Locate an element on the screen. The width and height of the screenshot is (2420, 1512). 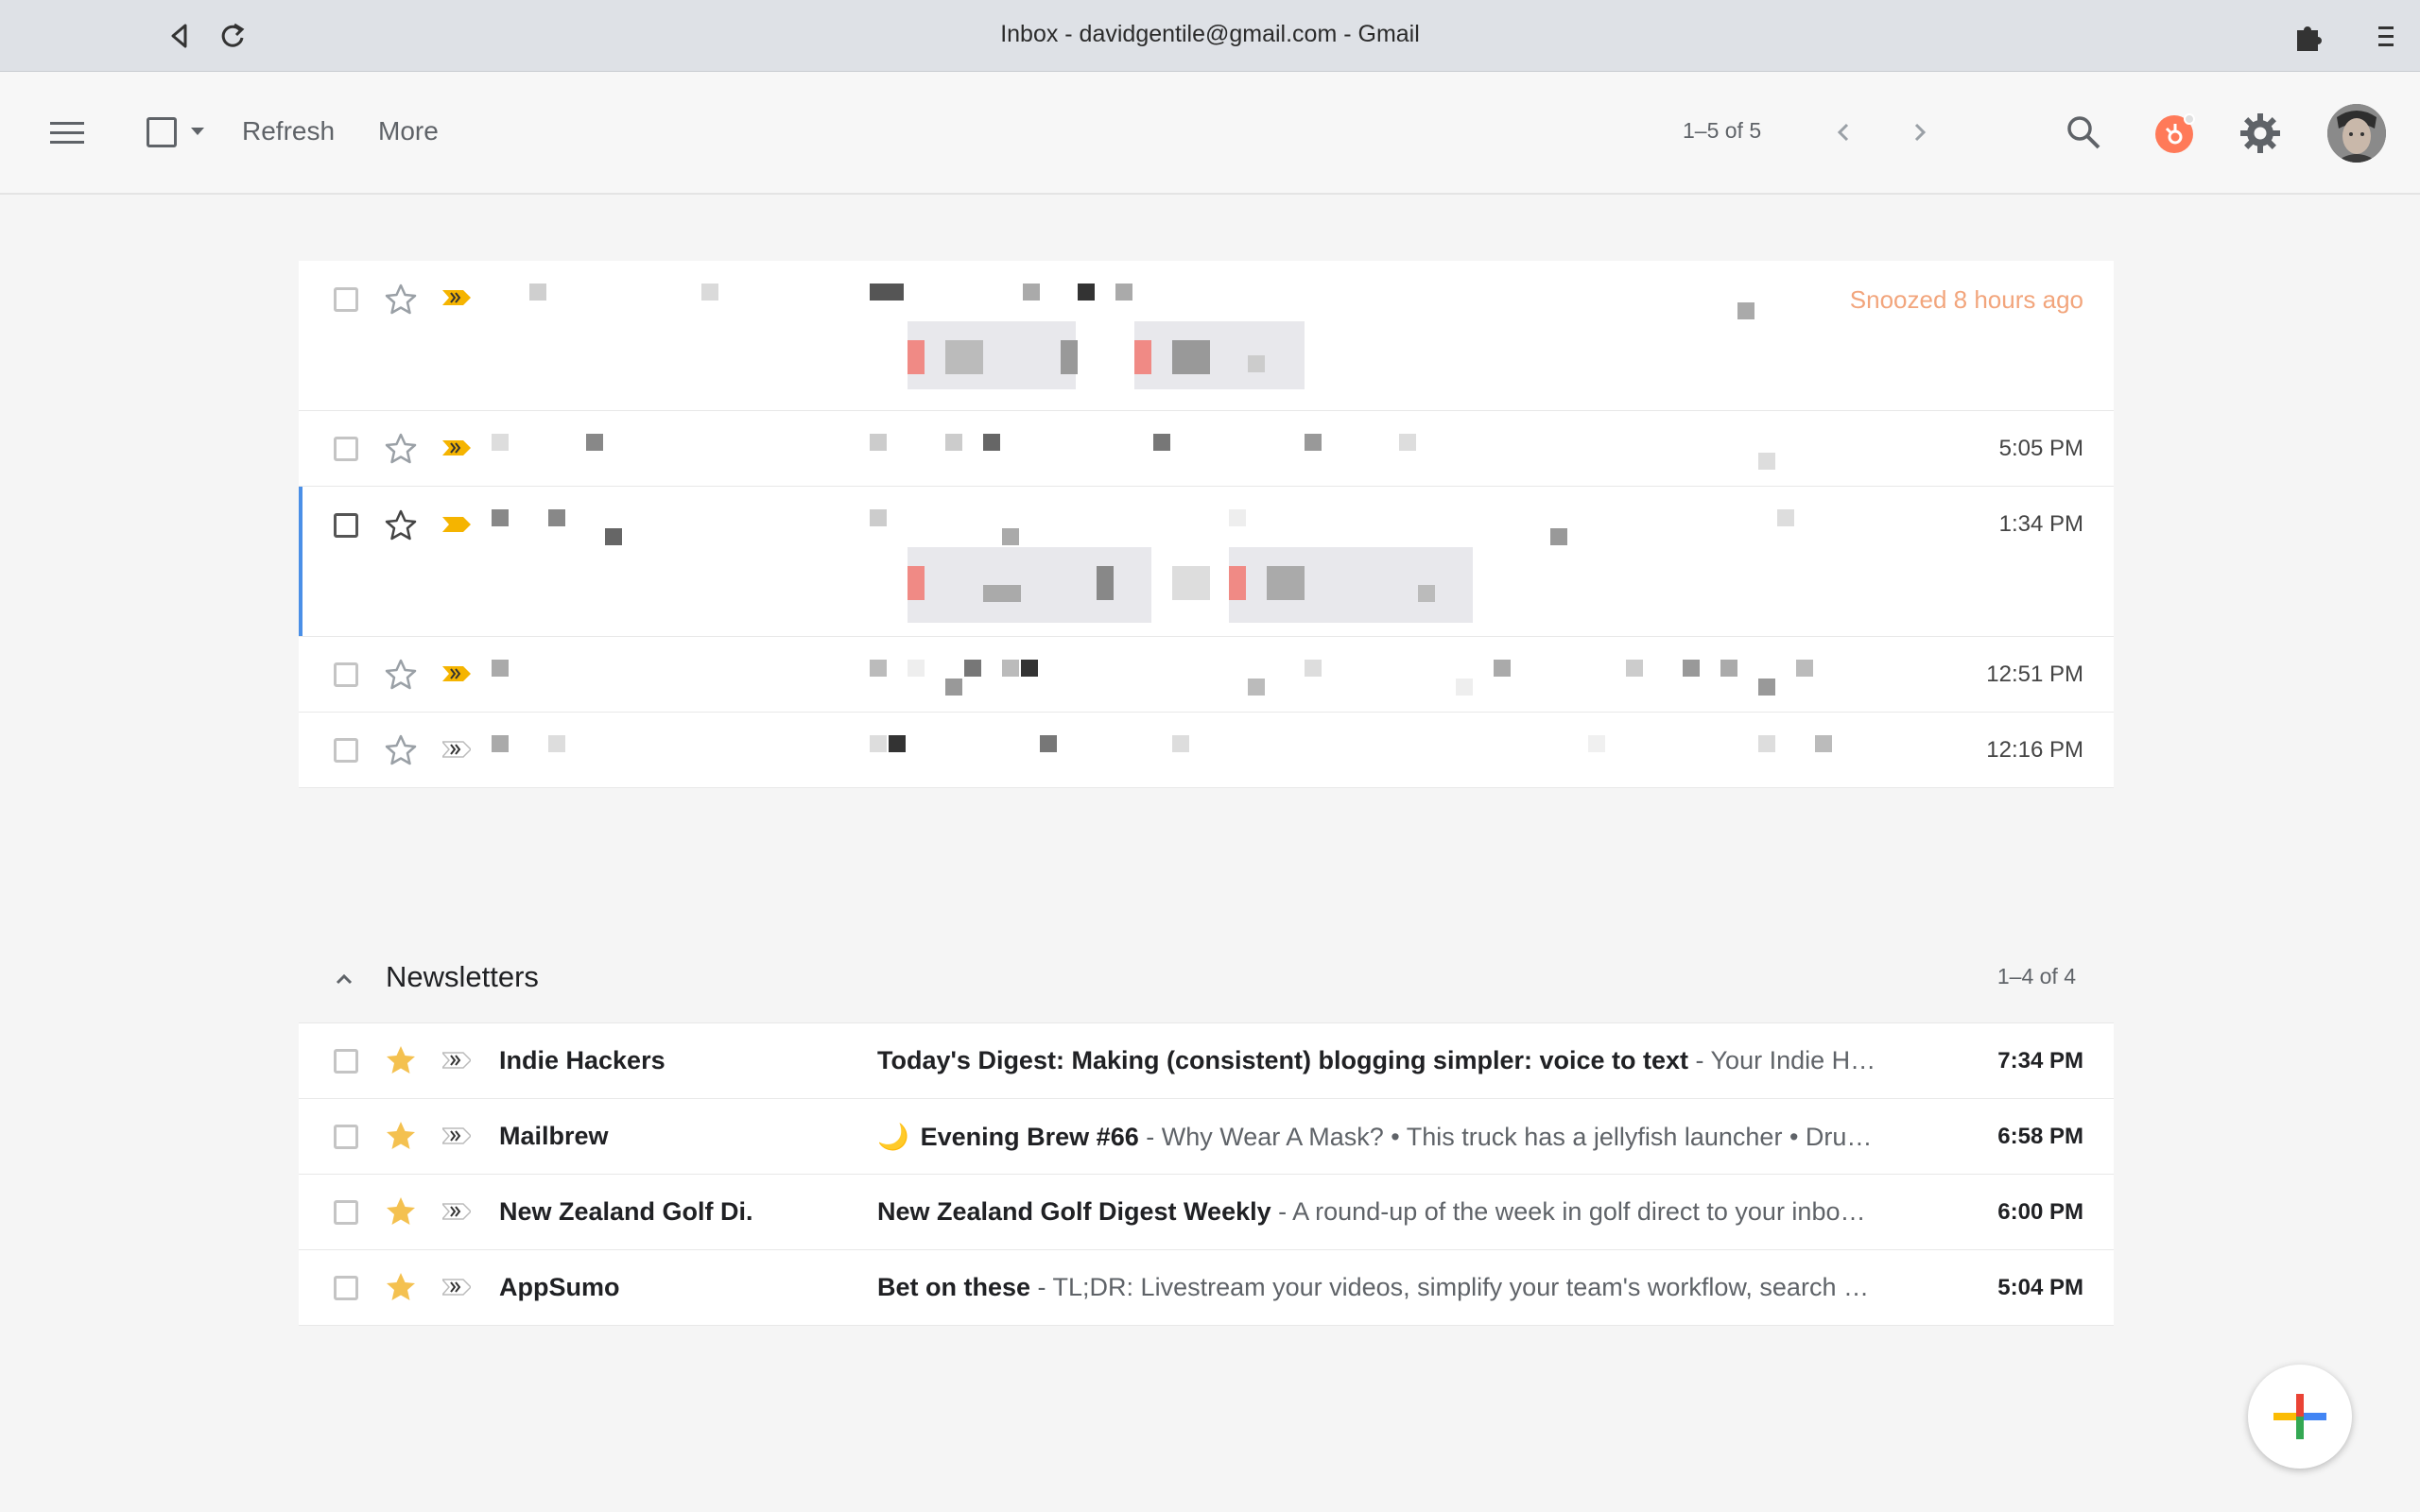
hubspot-icon is located at coordinates (2175, 133).